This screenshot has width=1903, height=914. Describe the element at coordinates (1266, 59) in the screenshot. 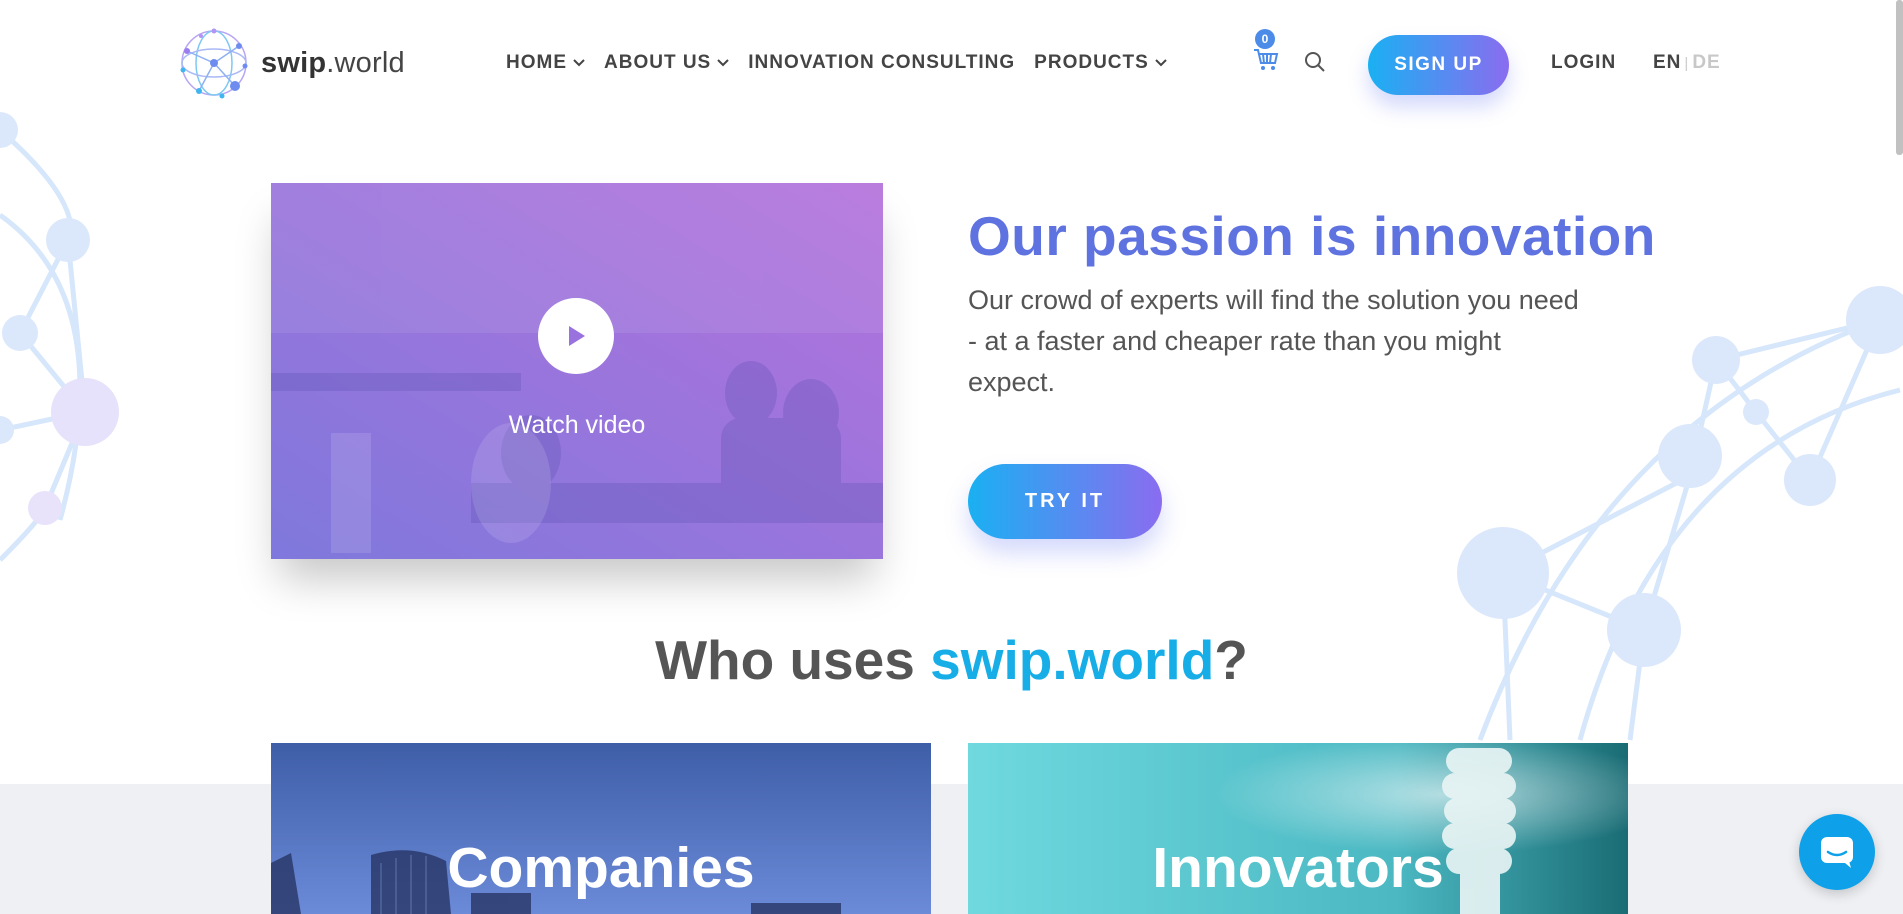

I see `shopping-cart-icon` at that location.